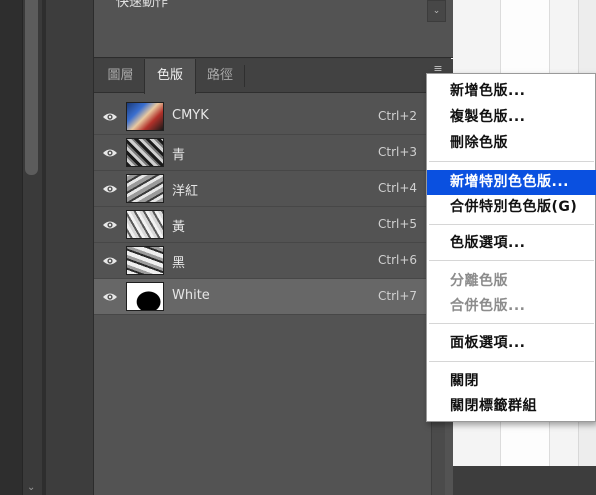  What do you see at coordinates (120, 76) in the screenshot?
I see `tab-layers: 圖層` at bounding box center [120, 76].